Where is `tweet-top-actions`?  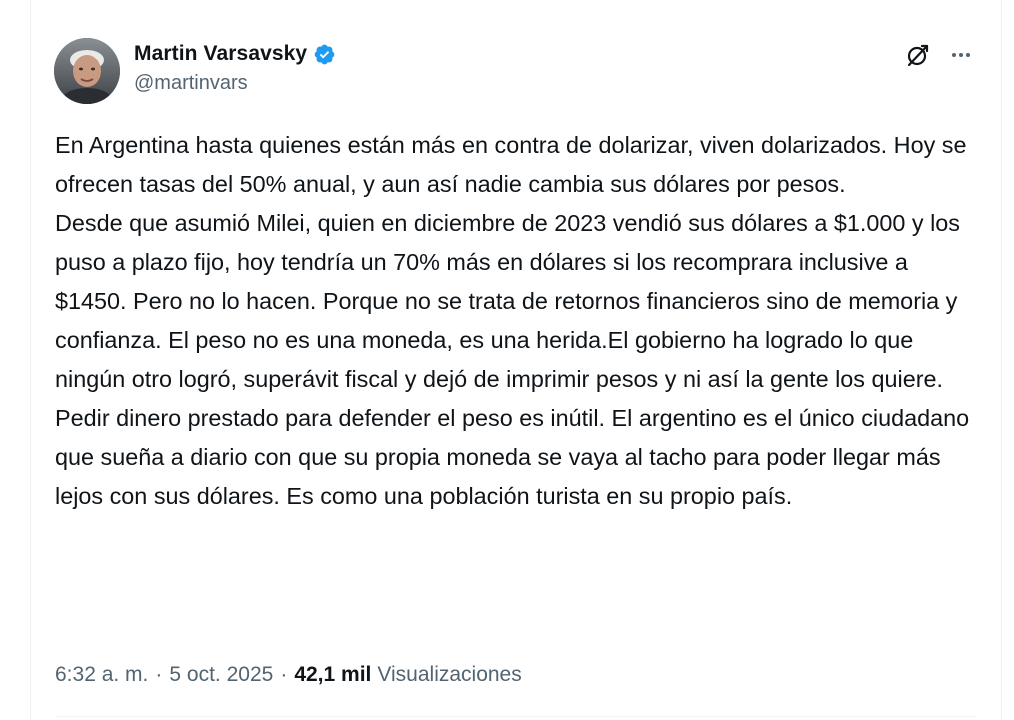
tweet-top-actions is located at coordinates (939, 55).